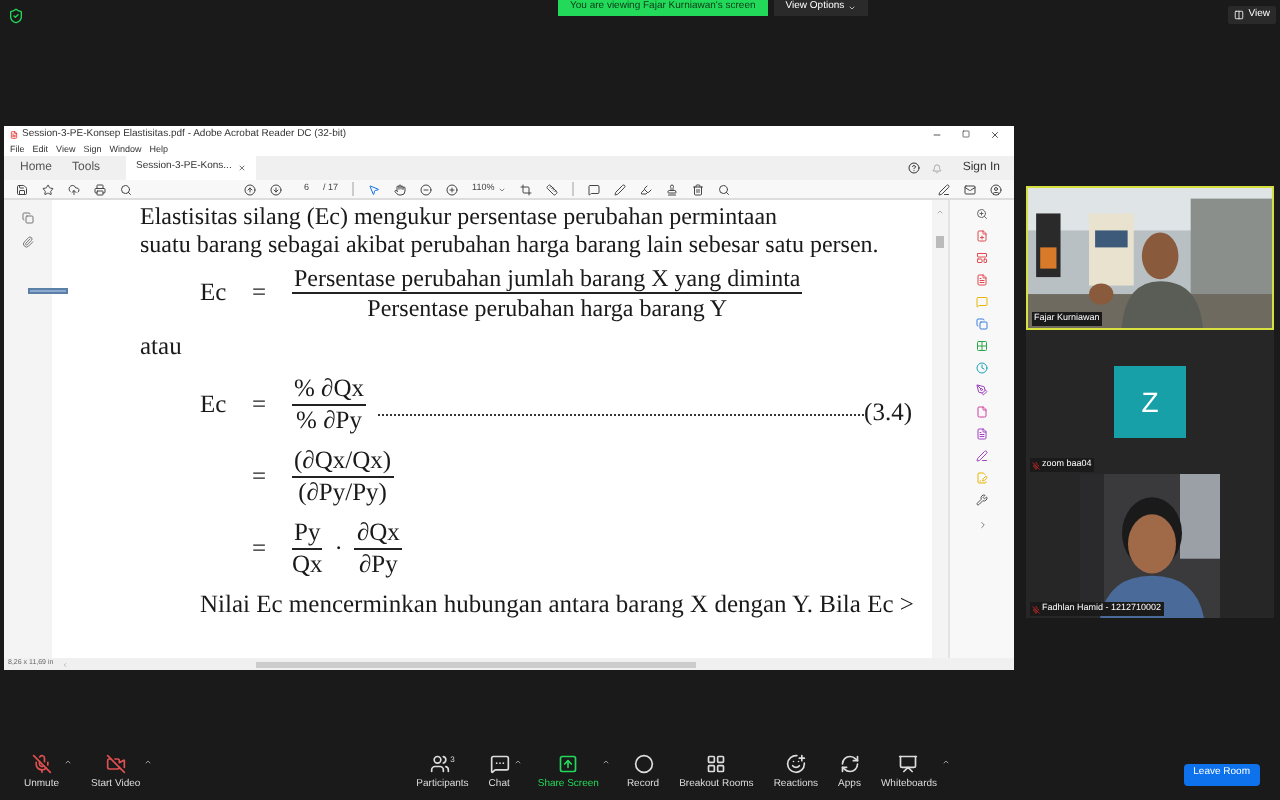 The width and height of the screenshot is (1280, 800). Describe the element at coordinates (329, 389) in the screenshot. I see `fraction-numerator: % ∂Qx` at that location.